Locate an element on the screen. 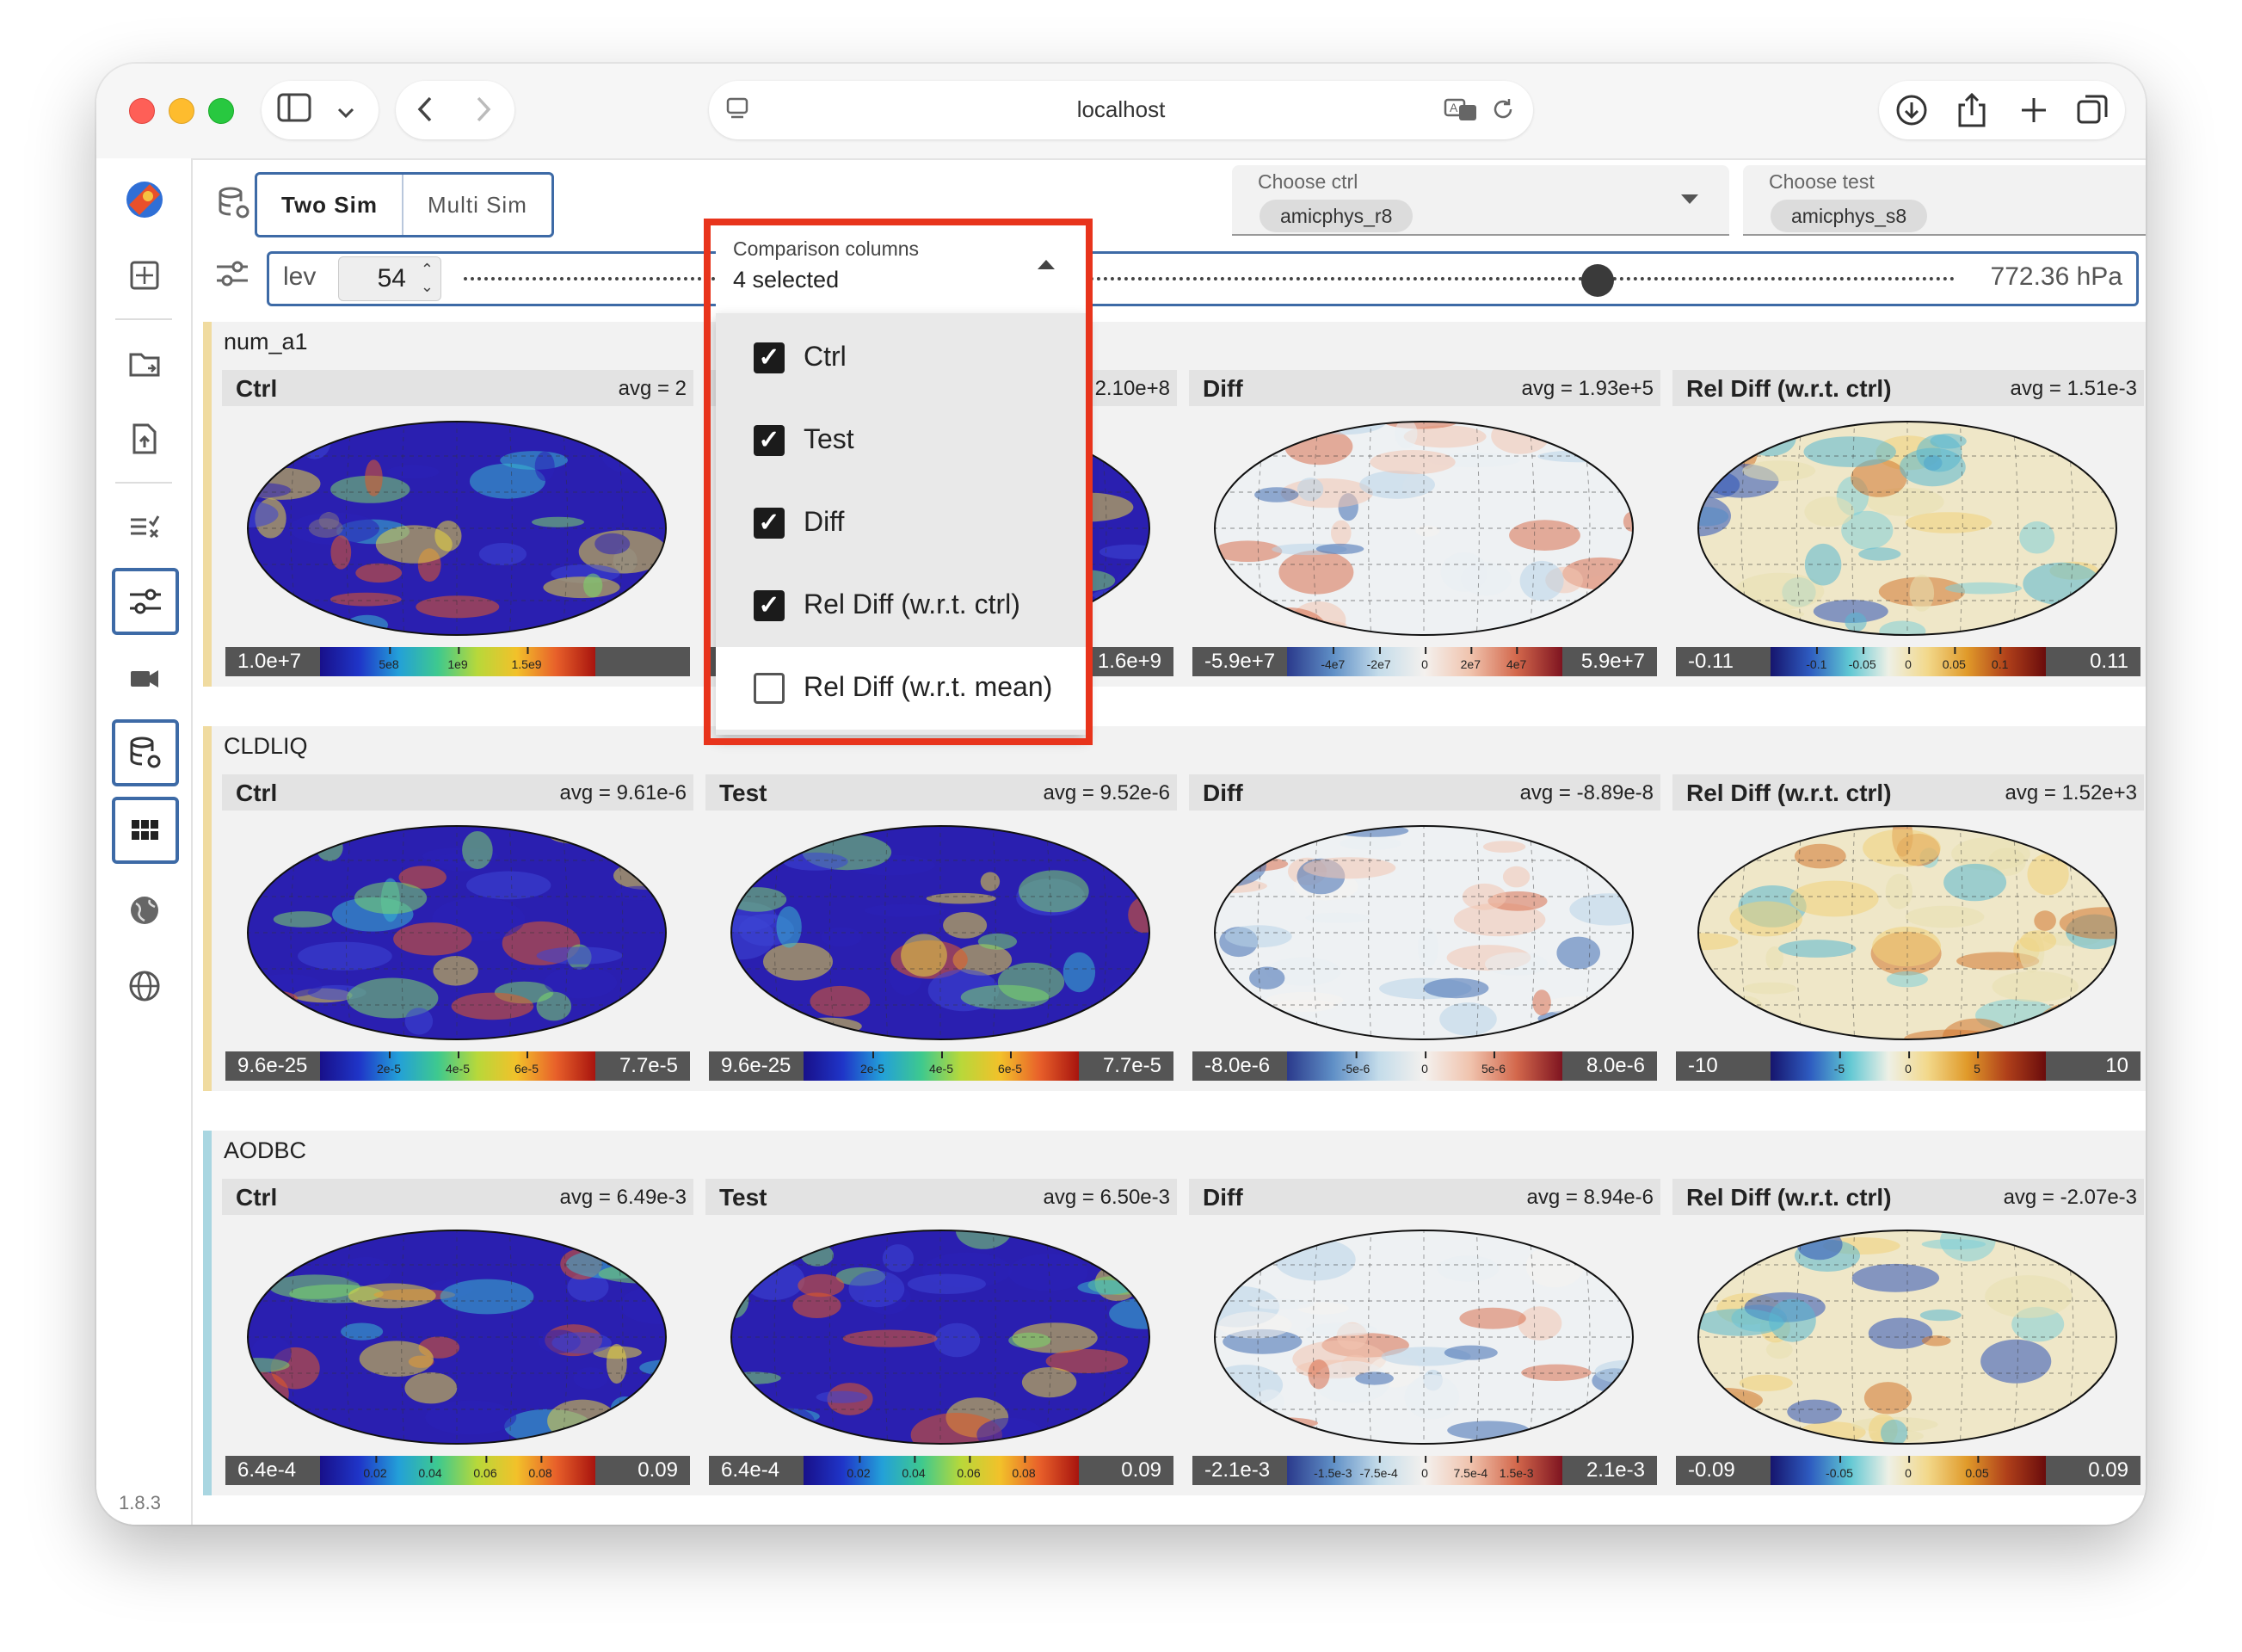  colorbar-tick: -4e7 is located at coordinates (1333, 659).